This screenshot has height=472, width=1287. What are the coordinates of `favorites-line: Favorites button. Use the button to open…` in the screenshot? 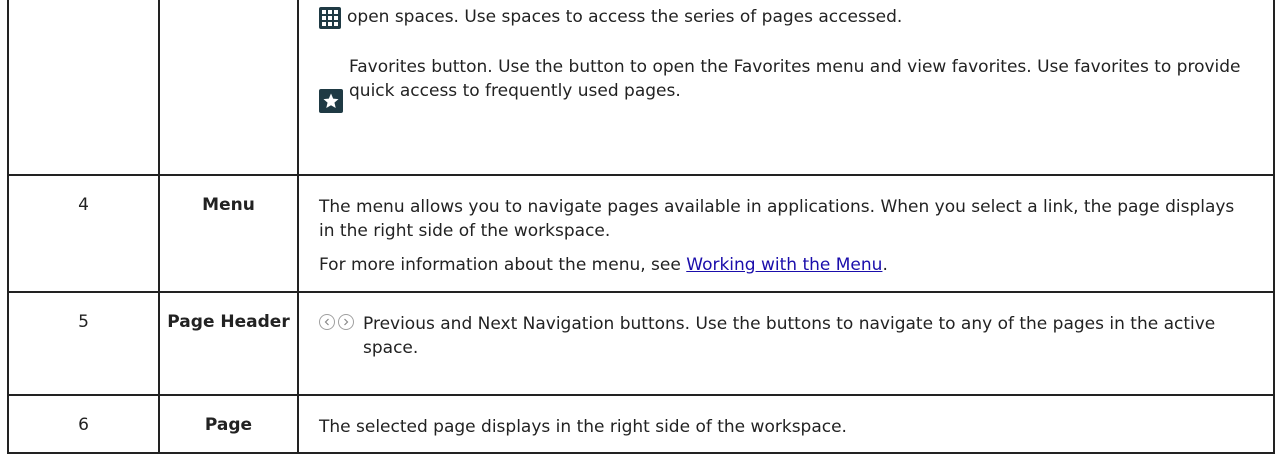 It's located at (786, 84).